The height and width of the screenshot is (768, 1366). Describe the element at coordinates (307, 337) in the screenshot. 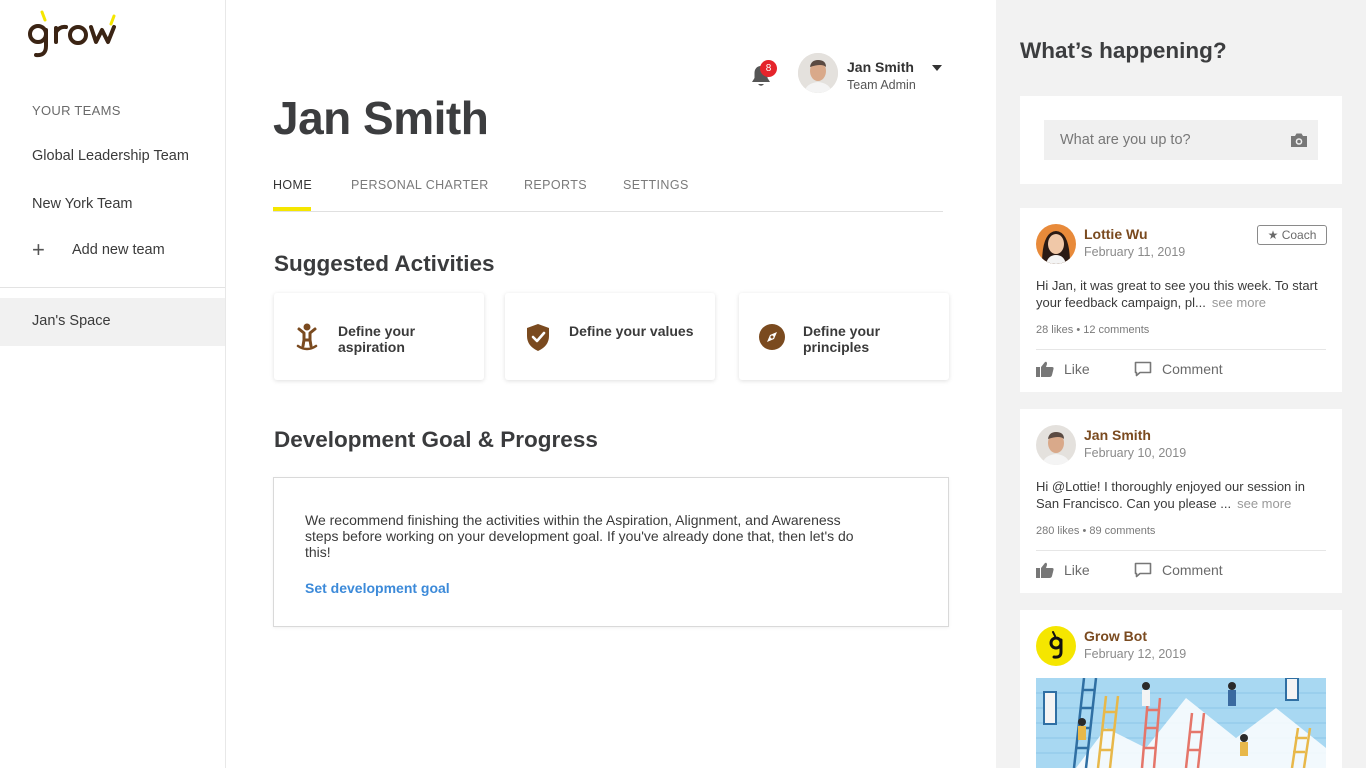

I see `aspiration-icon` at that location.